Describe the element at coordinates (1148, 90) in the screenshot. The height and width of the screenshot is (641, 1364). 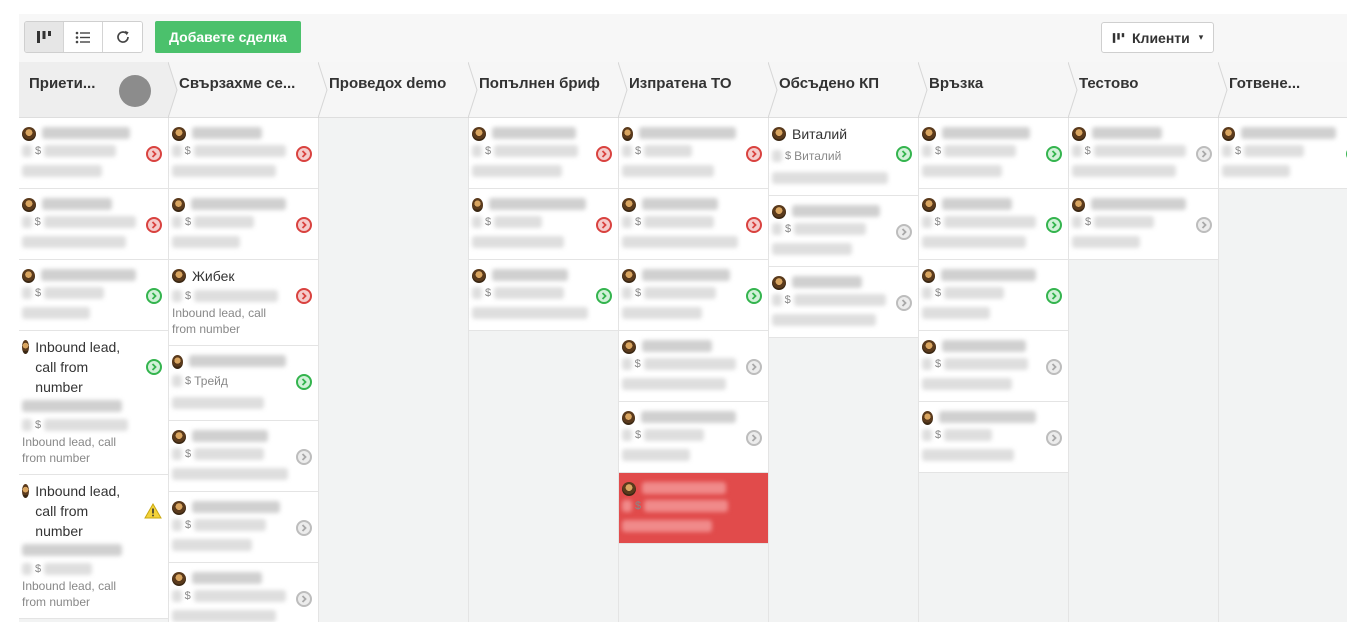
I see `column-header: Тестово` at that location.